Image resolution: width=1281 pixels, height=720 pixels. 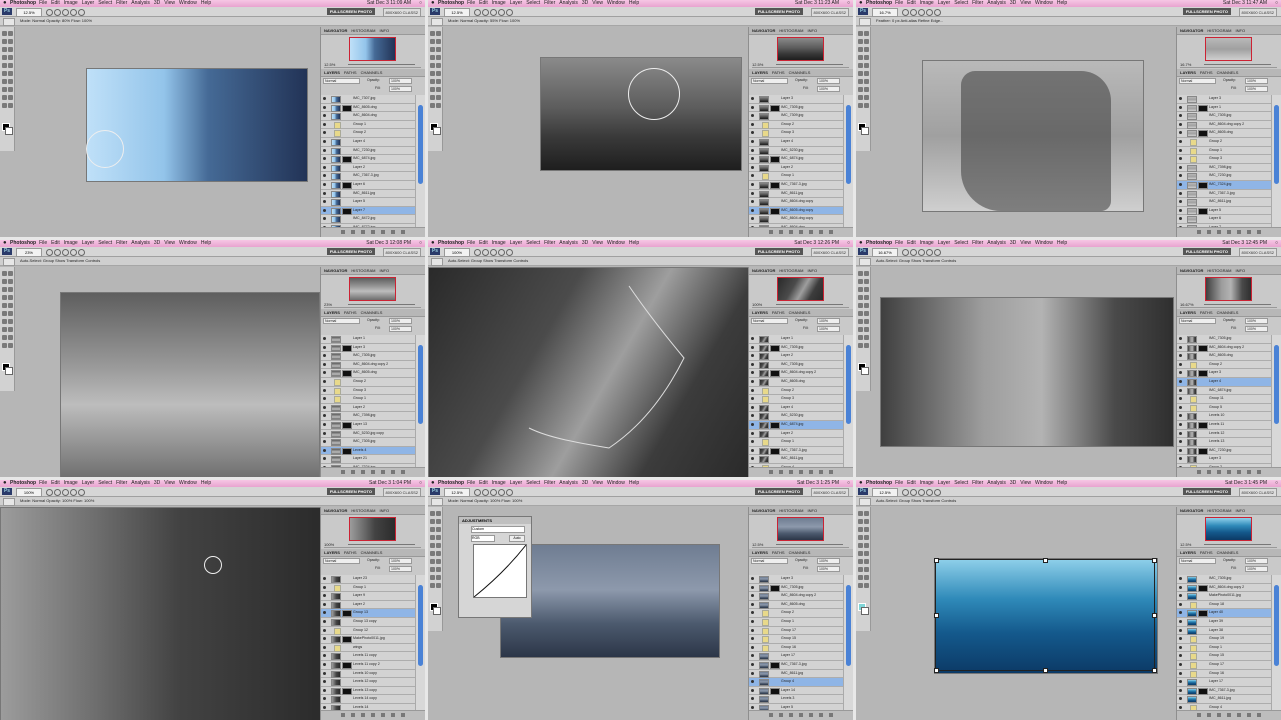 I want to click on brush-tool-icon, so click(x=438, y=57).